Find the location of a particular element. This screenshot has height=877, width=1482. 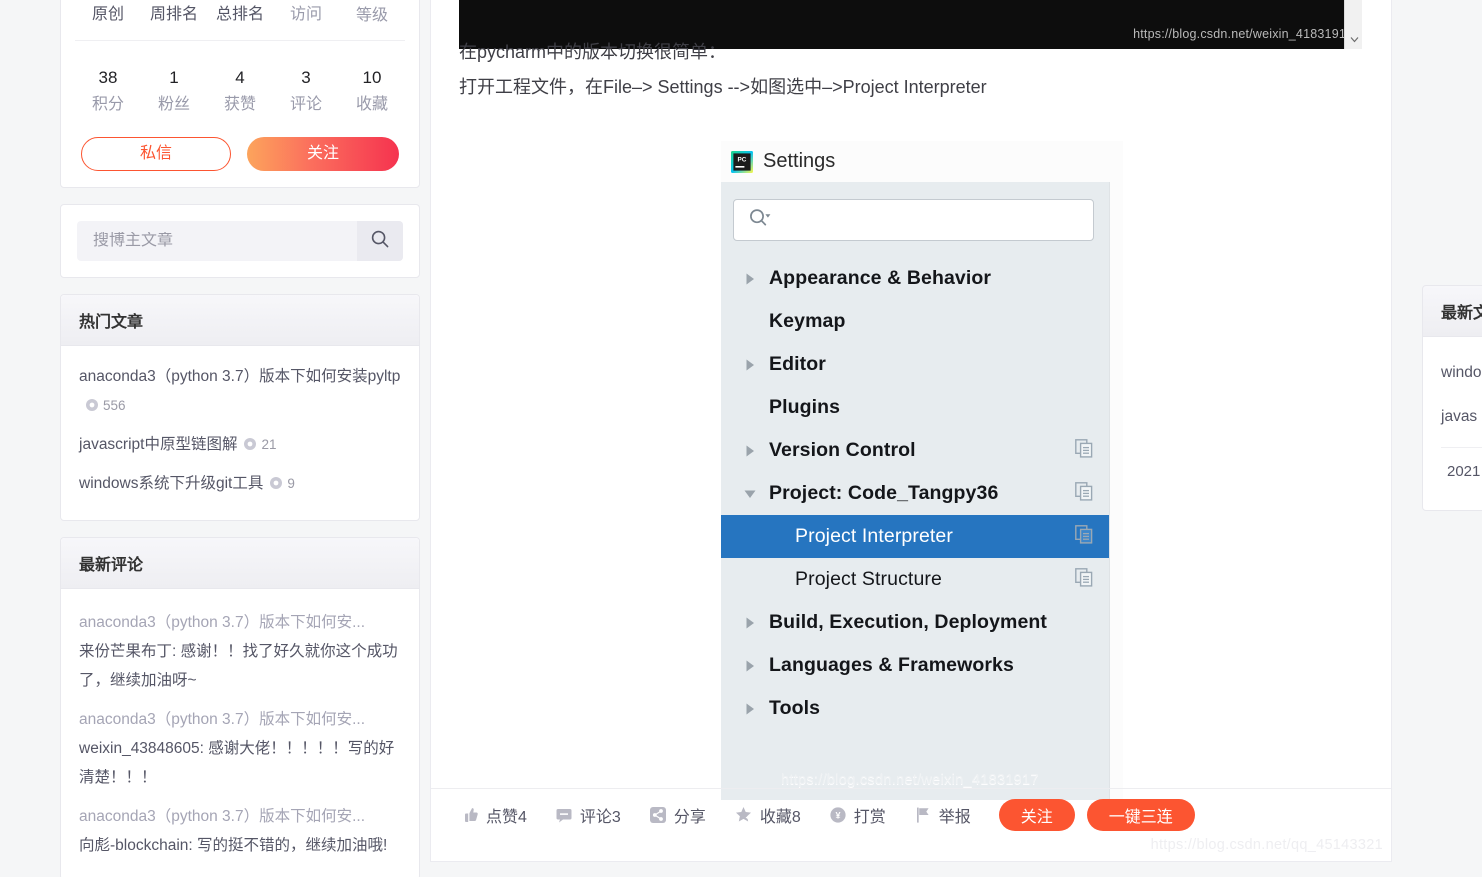

follow-button: 关注 is located at coordinates (323, 153).